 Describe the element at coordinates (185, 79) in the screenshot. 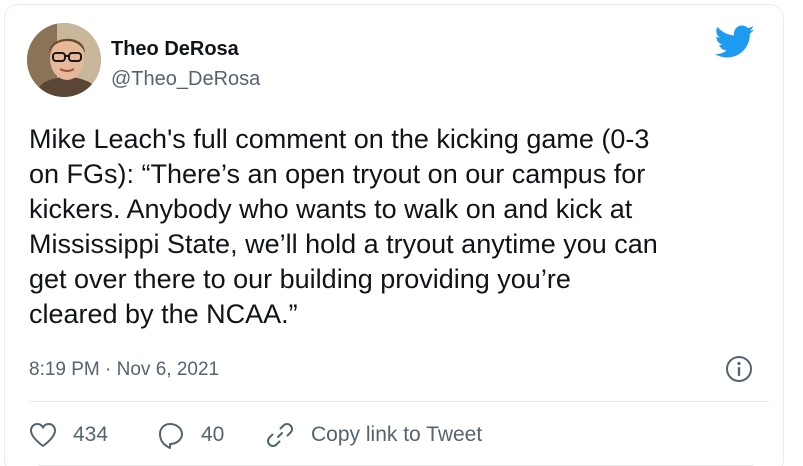

I see `author-handle: @Theo_DeRosa` at that location.